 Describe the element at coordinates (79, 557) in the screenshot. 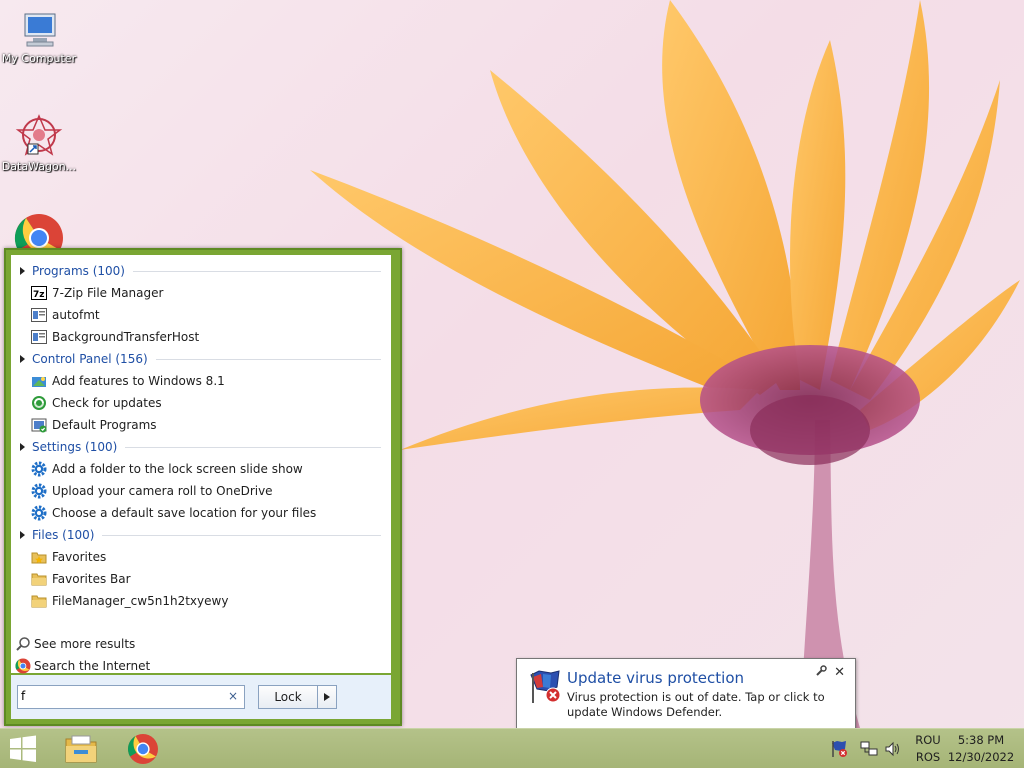

I see `result-label: Favorites` at that location.